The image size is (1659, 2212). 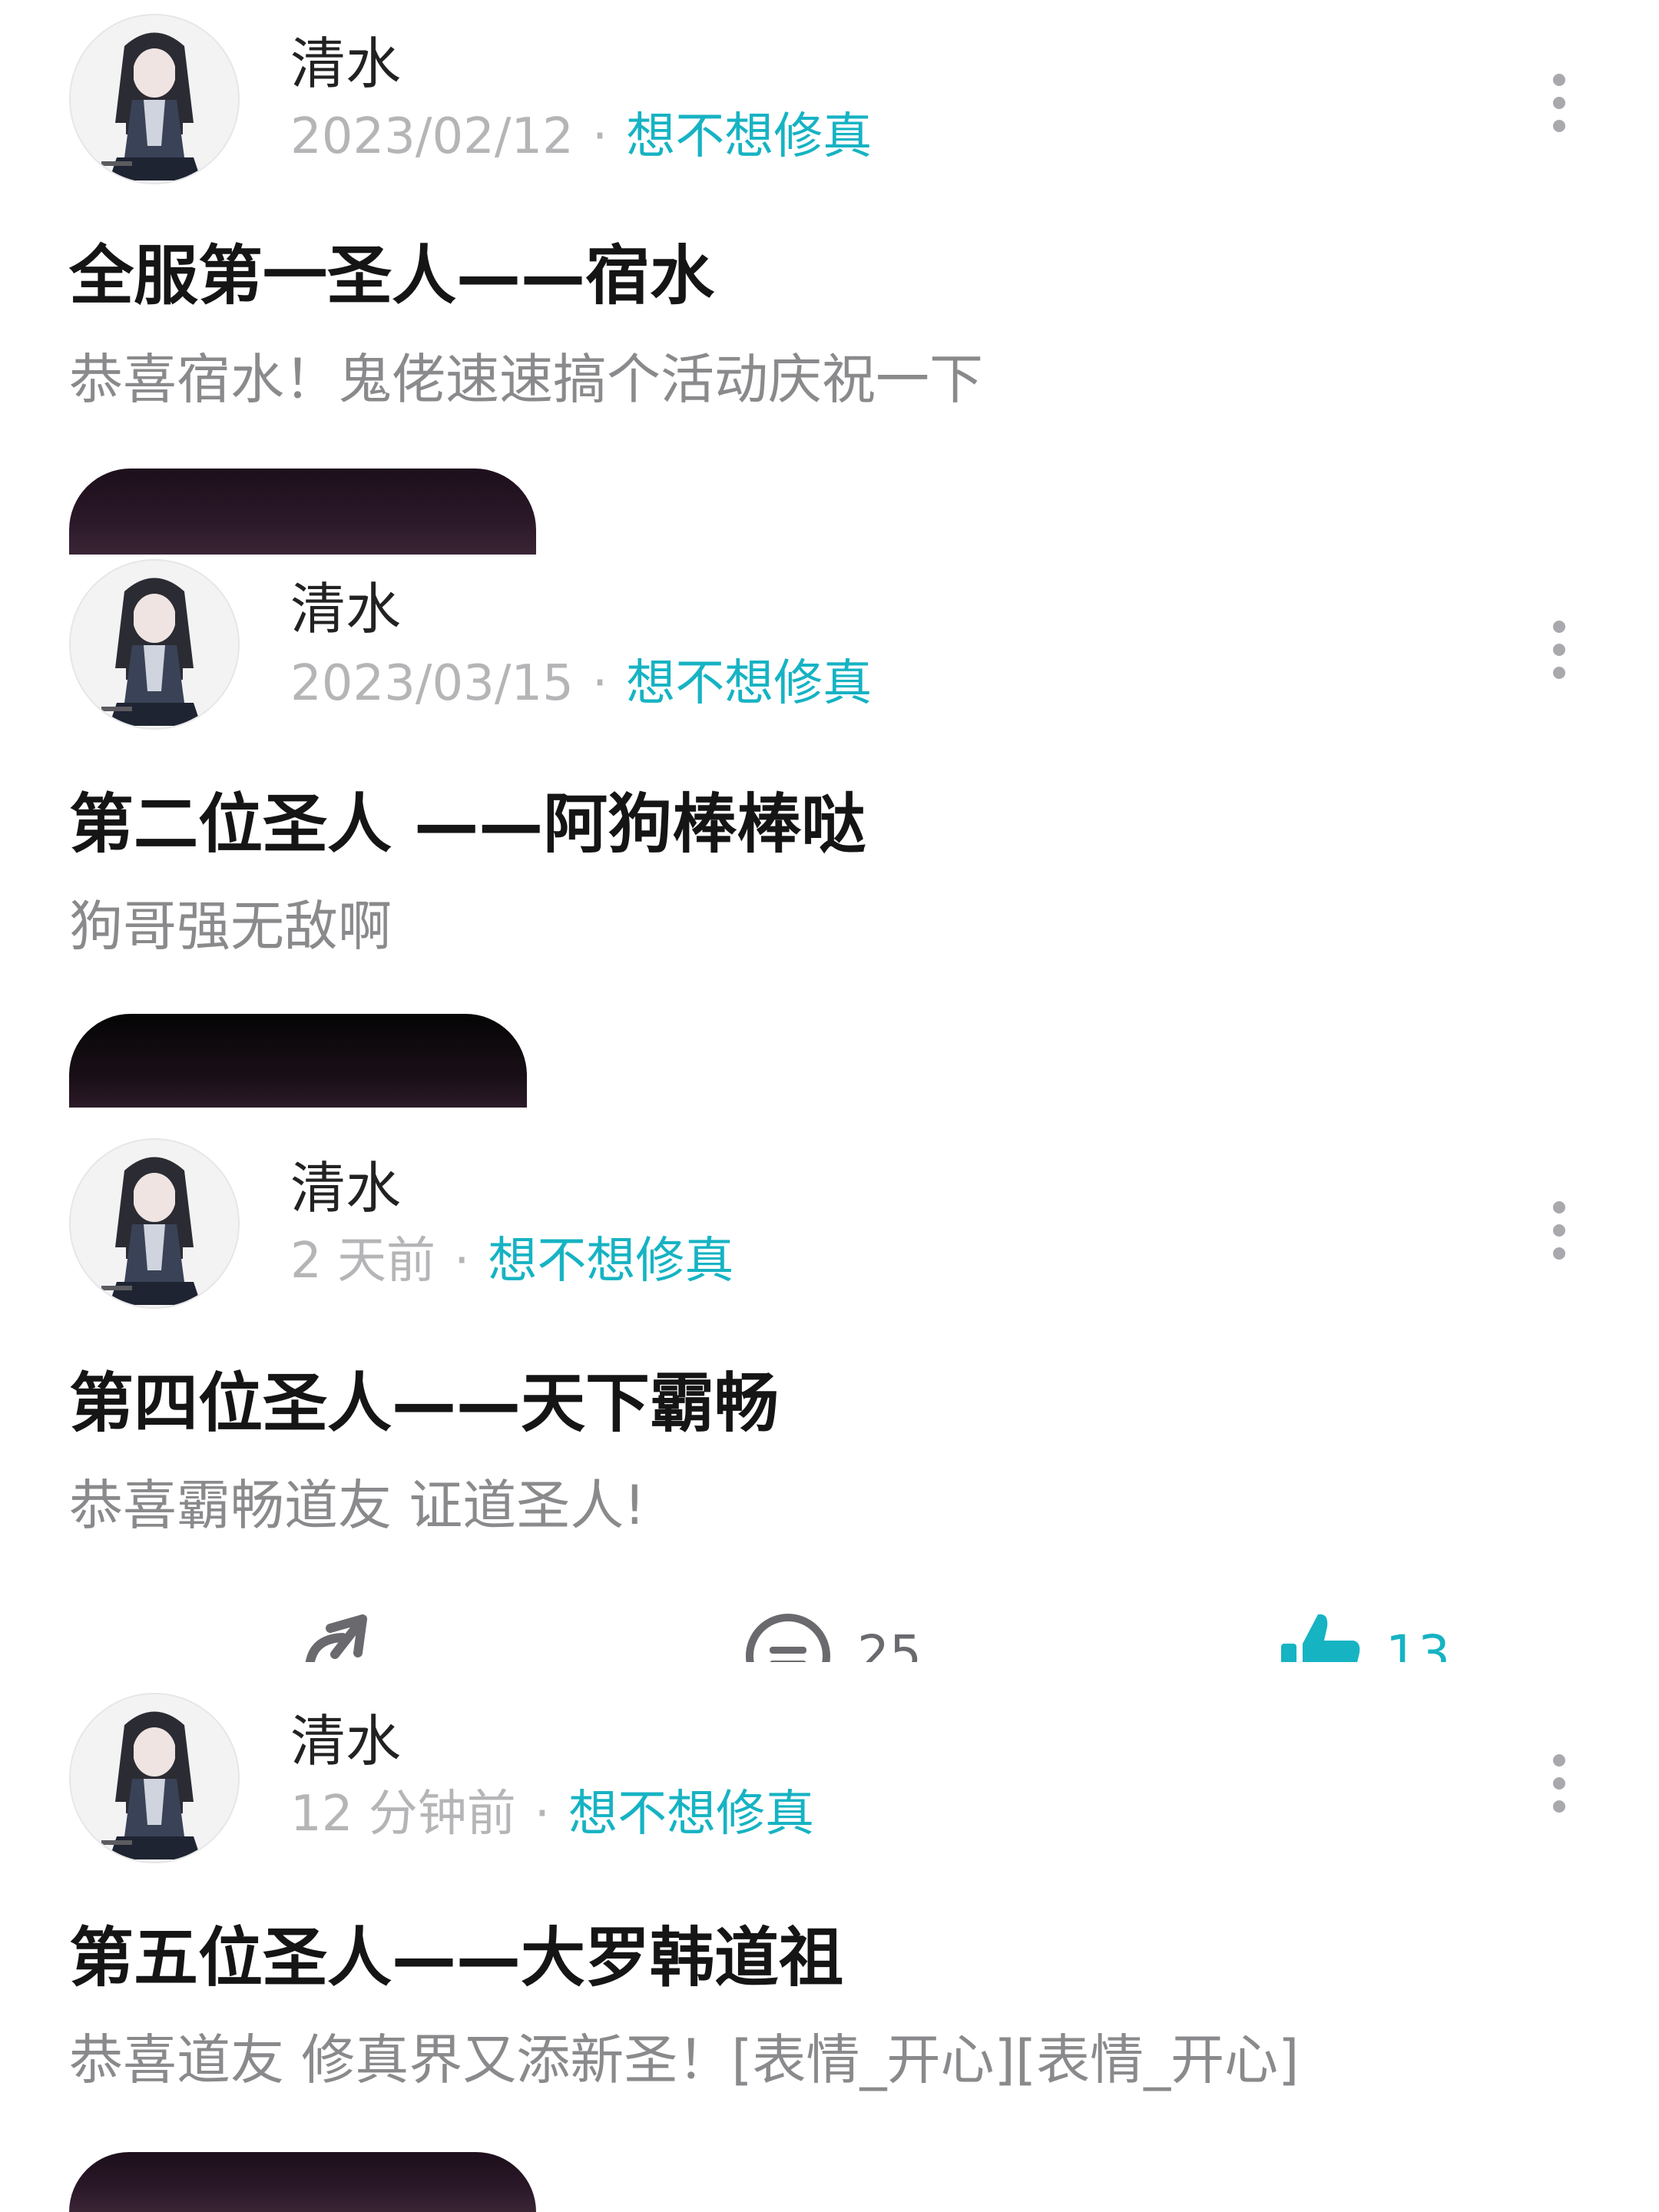 I want to click on post-body: 狗哥强无敌啊, so click(x=231, y=926).